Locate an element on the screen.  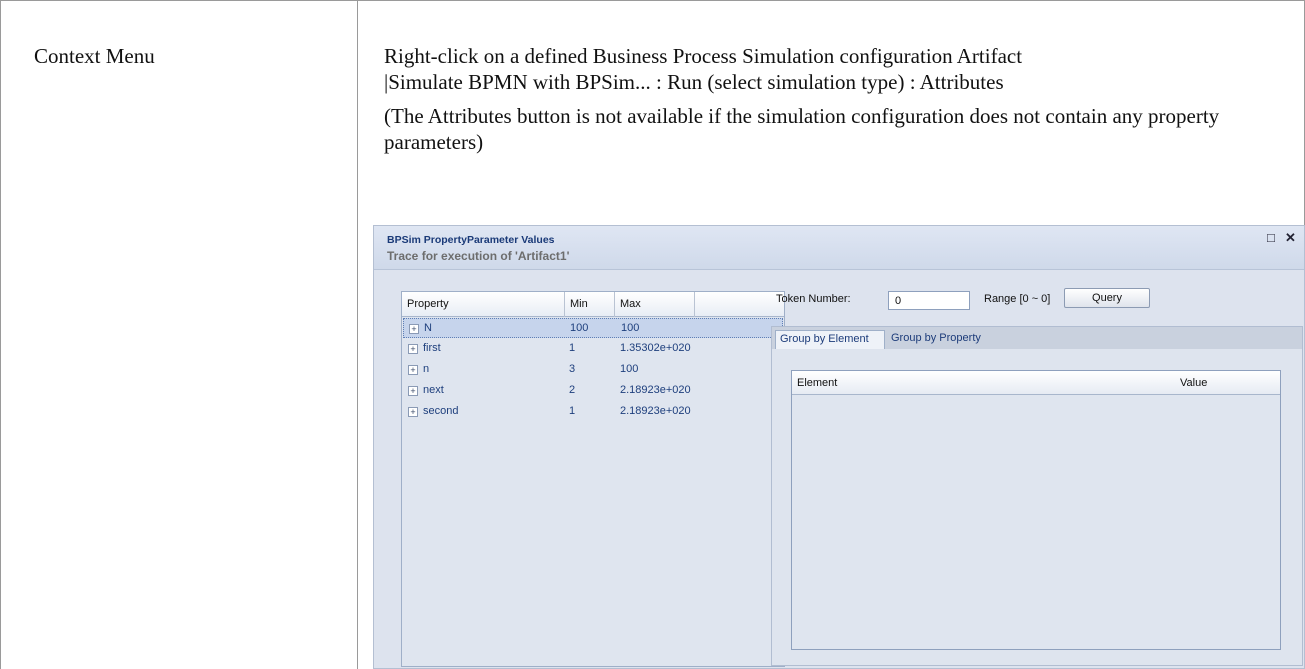
property-min-cell: 2 is located at coordinates (572, 390).